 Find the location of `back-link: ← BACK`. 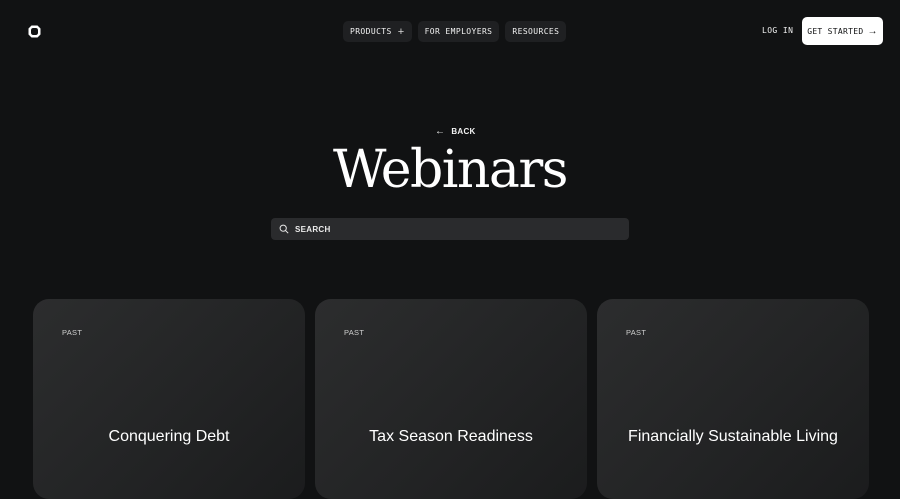

back-link: ← BACK is located at coordinates (455, 131).